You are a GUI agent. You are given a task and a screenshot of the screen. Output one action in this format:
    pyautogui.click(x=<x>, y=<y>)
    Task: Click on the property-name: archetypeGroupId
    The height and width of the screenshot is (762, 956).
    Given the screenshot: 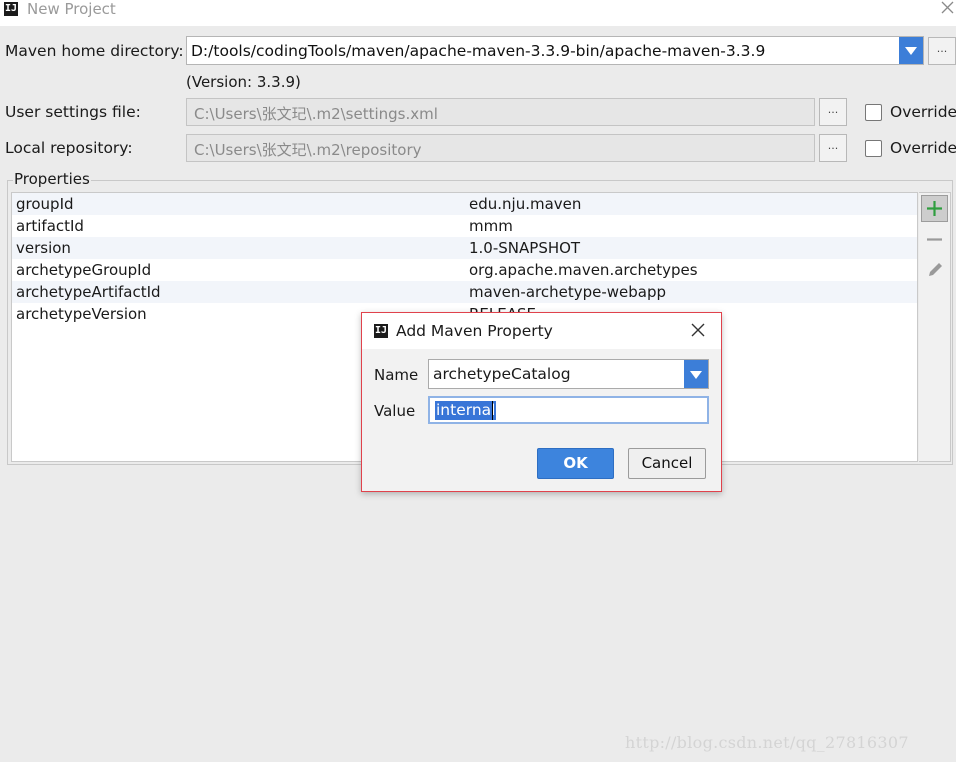 What is the action you would take?
    pyautogui.click(x=84, y=270)
    